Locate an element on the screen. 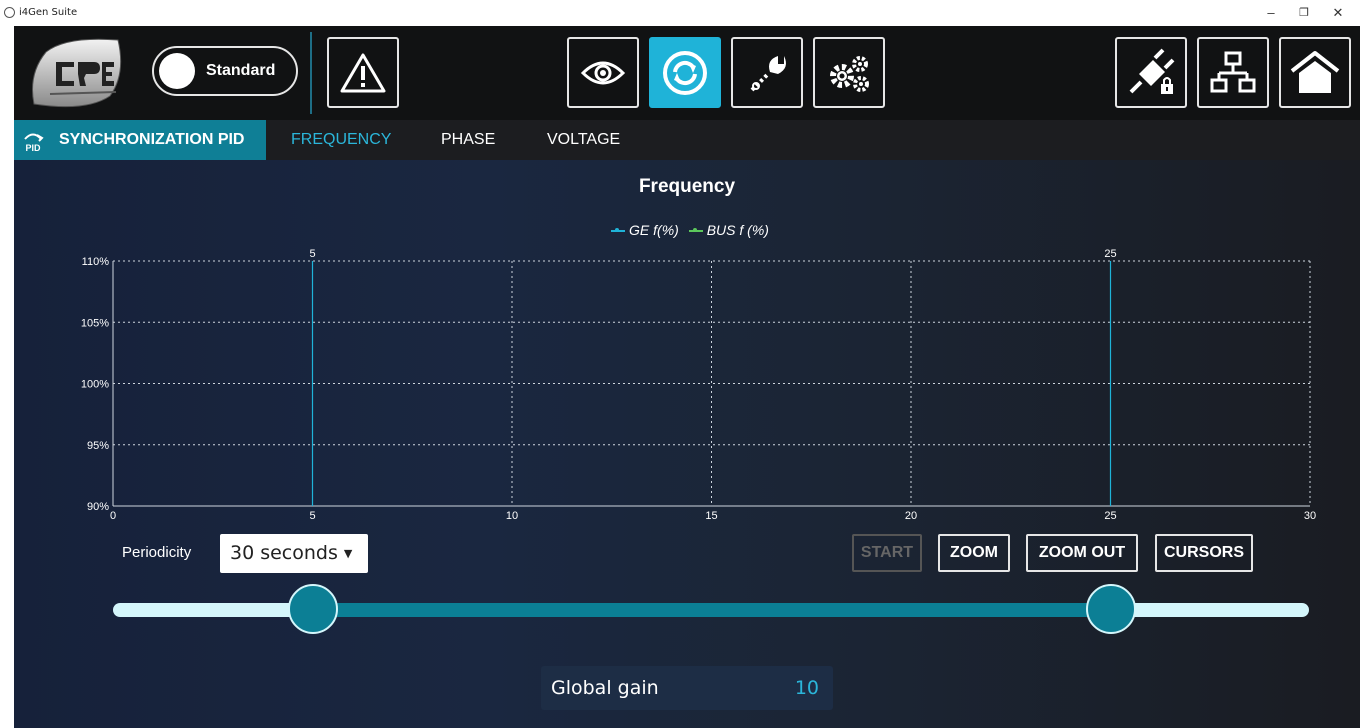 This screenshot has height=728, width=1360. tab-voltage: VOLTAGE is located at coordinates (583, 140).